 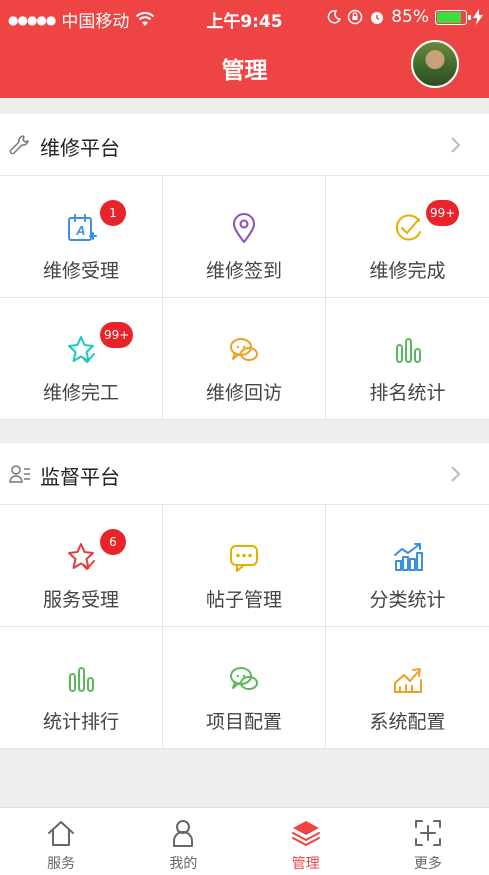 What do you see at coordinates (80, 477) in the screenshot?
I see `section-title: 监督平台` at bounding box center [80, 477].